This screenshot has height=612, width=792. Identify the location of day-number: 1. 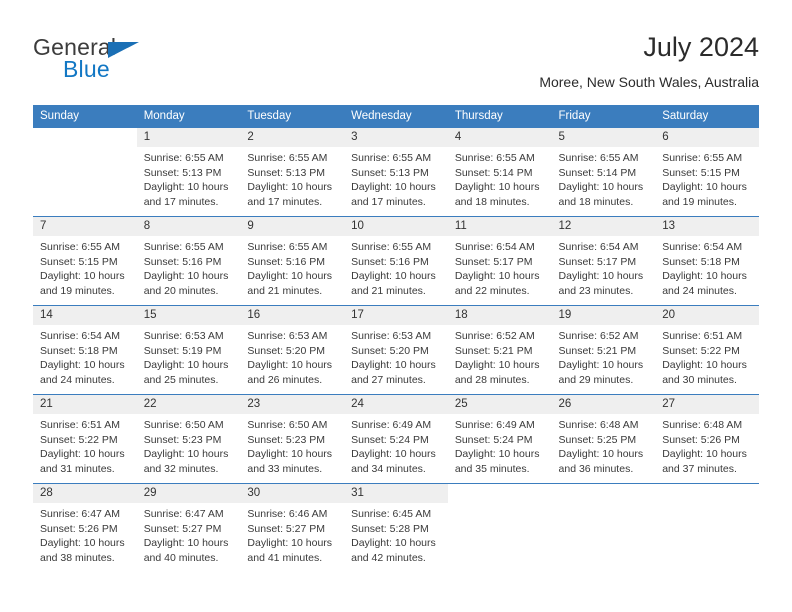
(188, 137).